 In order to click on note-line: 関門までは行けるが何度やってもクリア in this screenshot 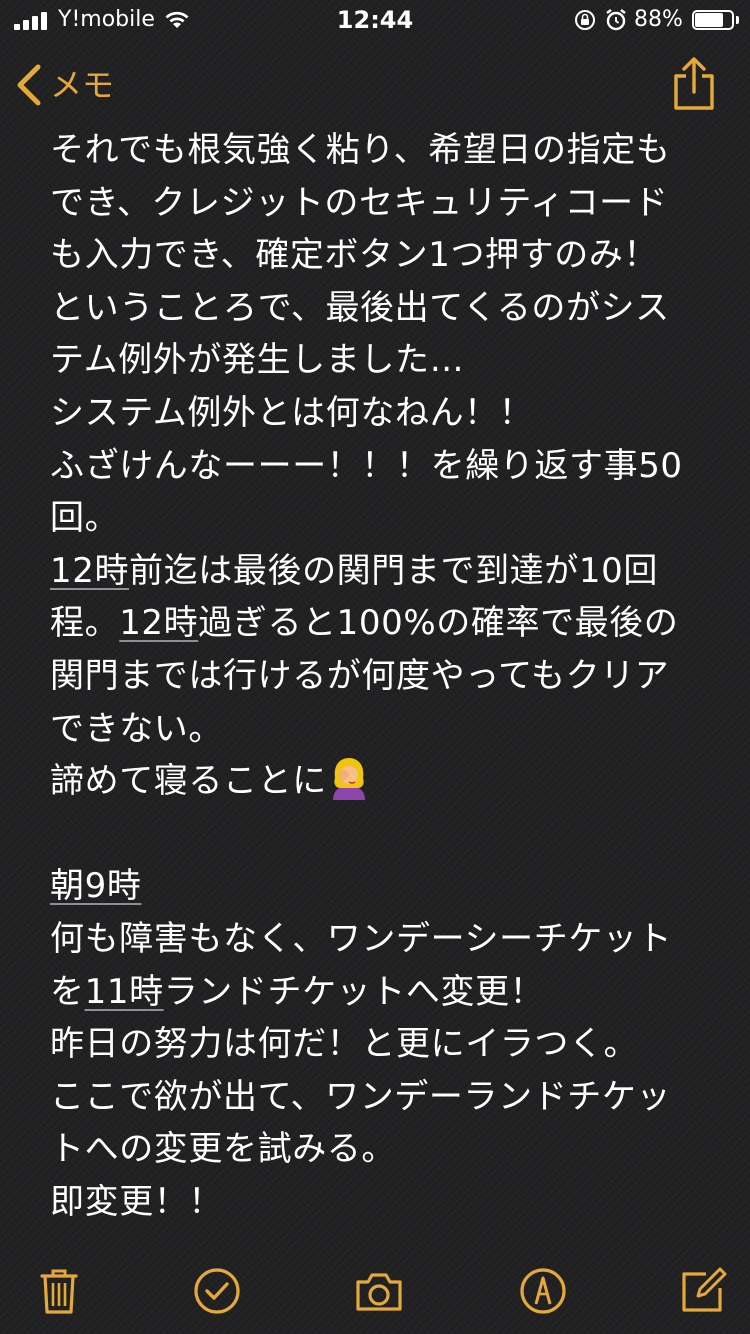, I will do `click(380, 676)`.